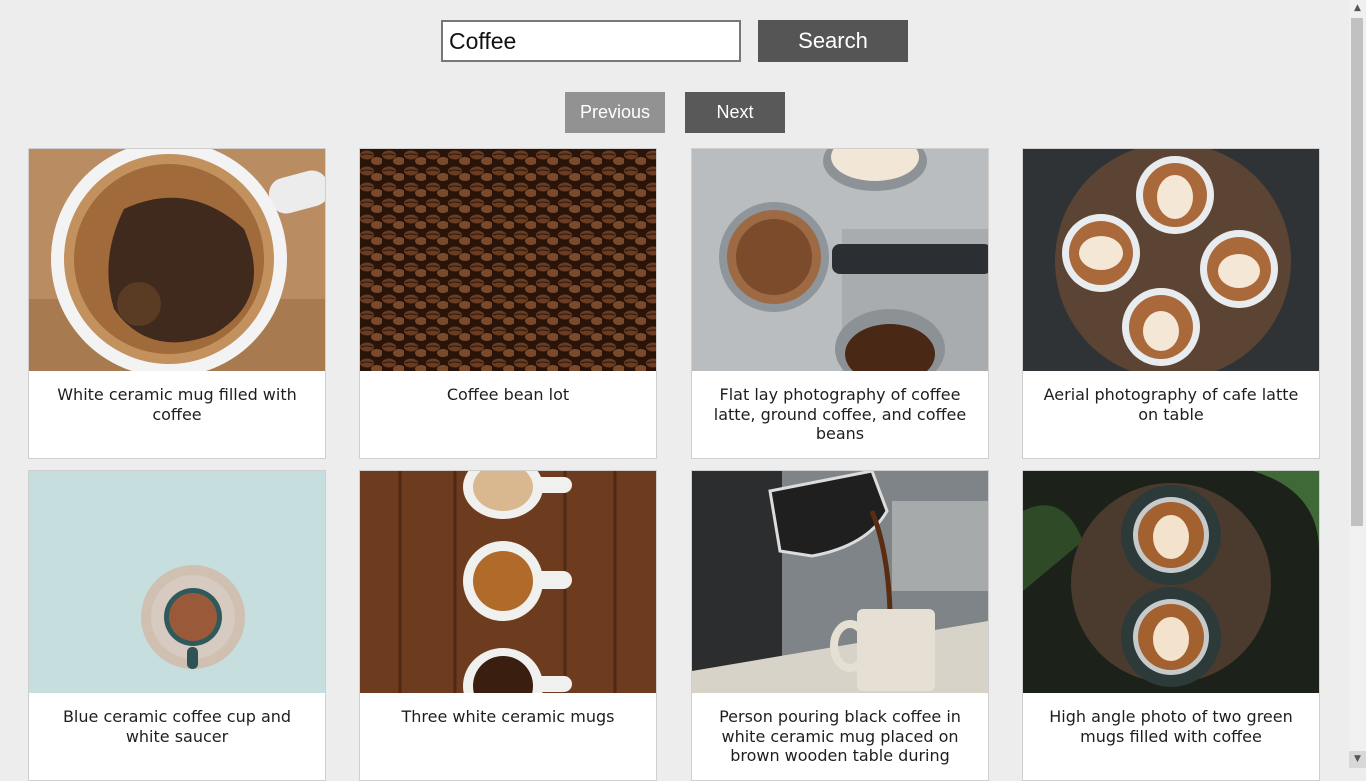 The height and width of the screenshot is (781, 1366). Describe the element at coordinates (1357, 272) in the screenshot. I see `scroll-thumb` at that location.